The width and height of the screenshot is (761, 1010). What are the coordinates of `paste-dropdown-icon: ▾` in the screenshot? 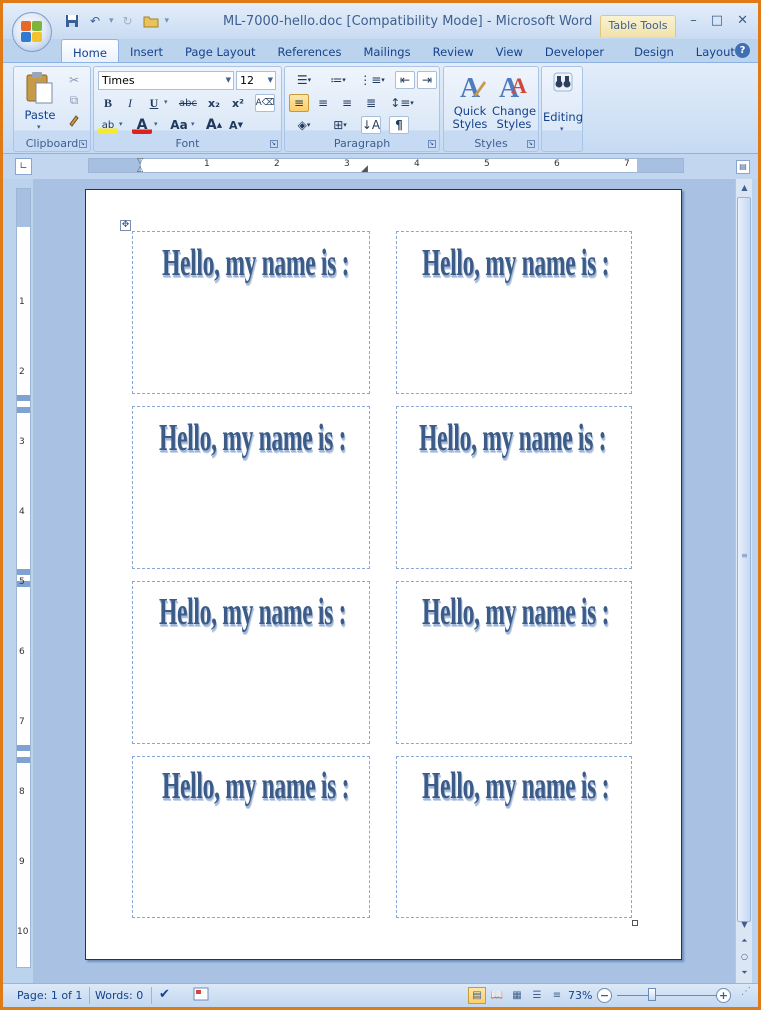 It's located at (39, 127).